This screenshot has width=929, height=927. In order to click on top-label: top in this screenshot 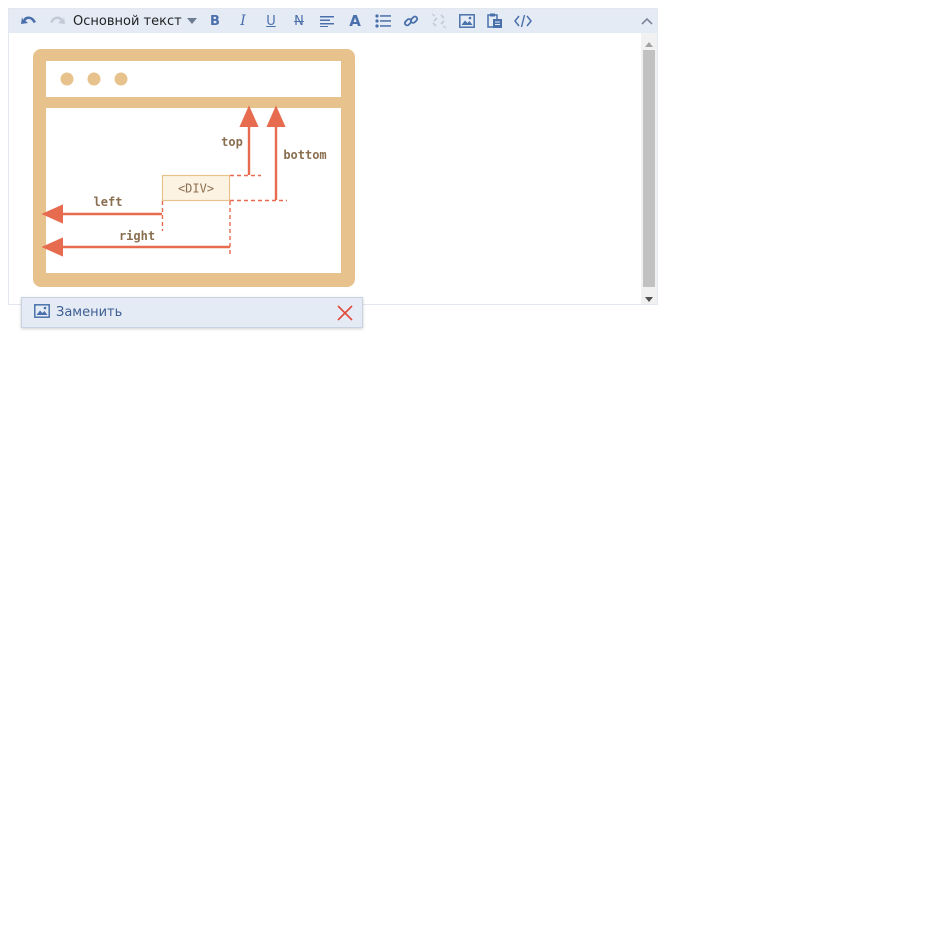, I will do `click(232, 142)`.